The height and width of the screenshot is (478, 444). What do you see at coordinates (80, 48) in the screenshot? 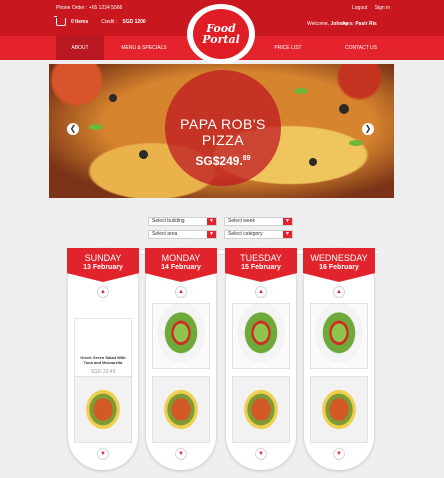
I see `nav-about: ABOUT` at bounding box center [80, 48].